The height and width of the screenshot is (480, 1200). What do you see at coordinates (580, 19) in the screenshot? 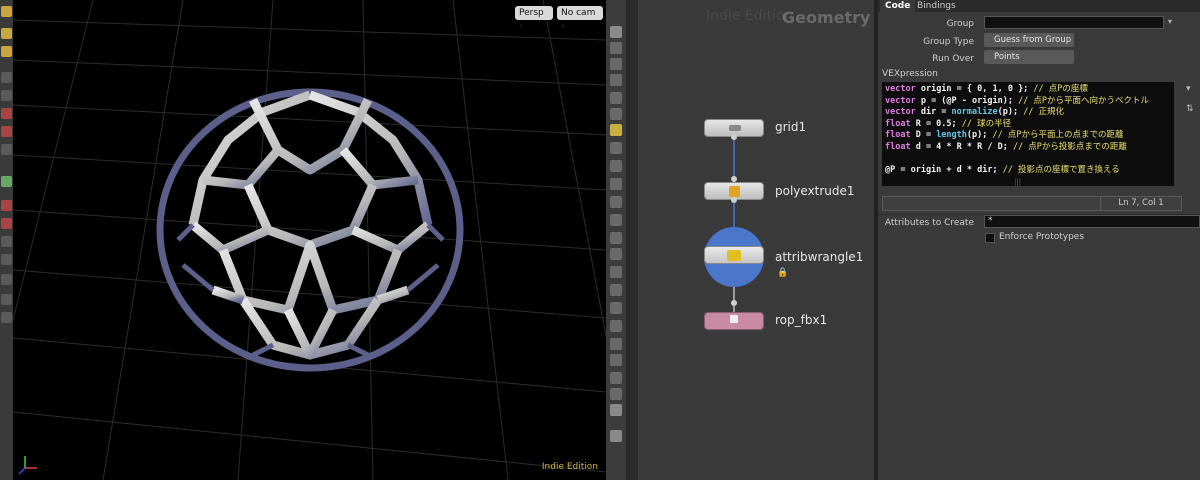
I see `camera-menu-button: No cam ▾` at bounding box center [580, 19].